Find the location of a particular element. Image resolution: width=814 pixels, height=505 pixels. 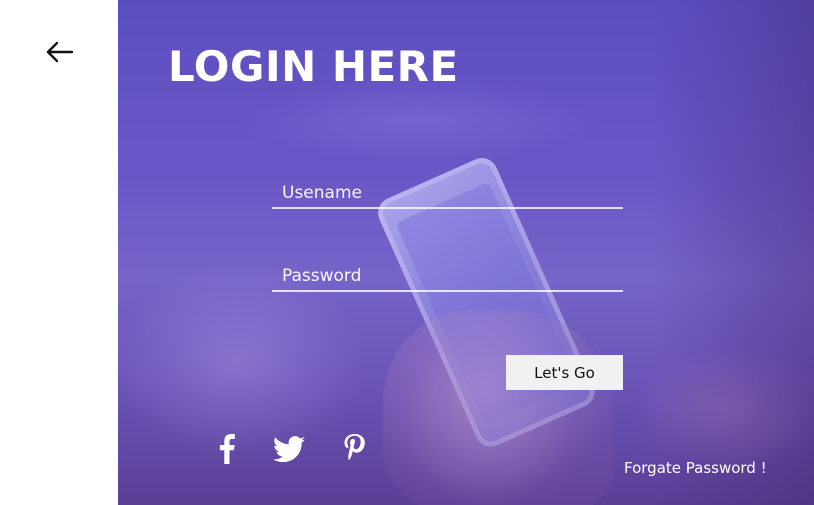

twitter-link is located at coordinates (289, 449).